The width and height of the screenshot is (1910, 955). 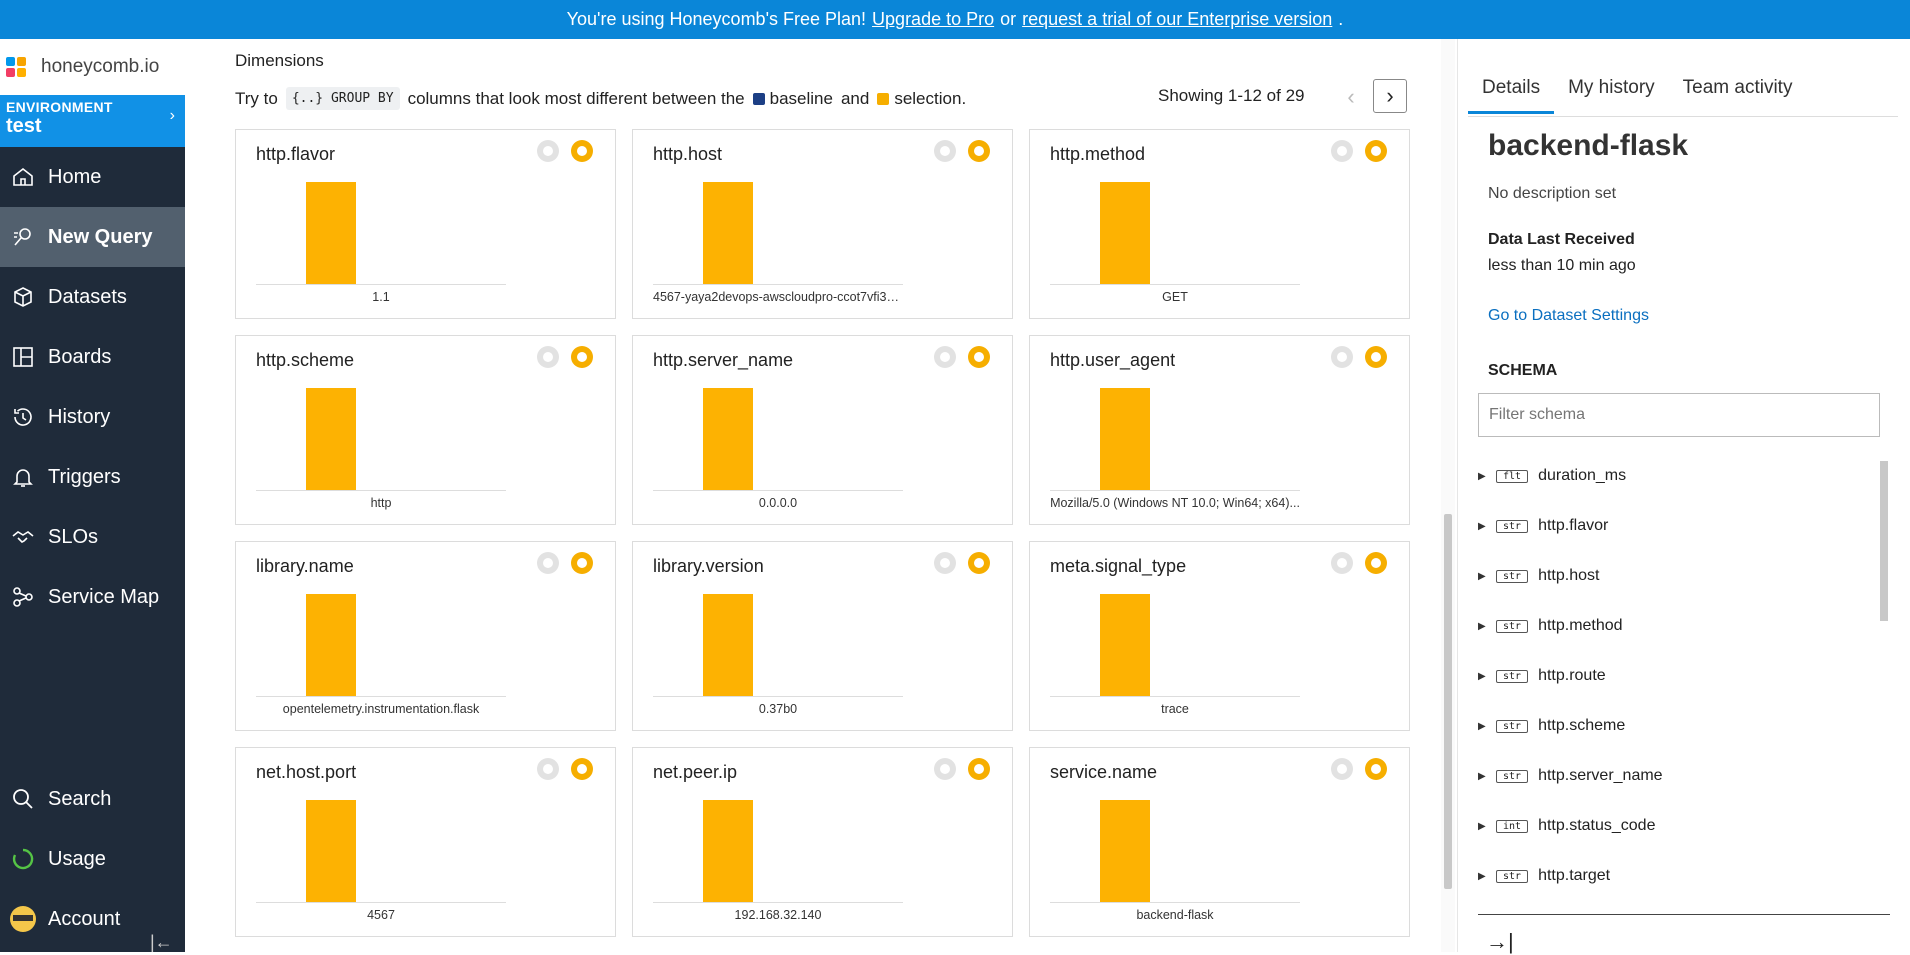 I want to click on dimension-value-label: 0.0.0.0, so click(x=778, y=503).